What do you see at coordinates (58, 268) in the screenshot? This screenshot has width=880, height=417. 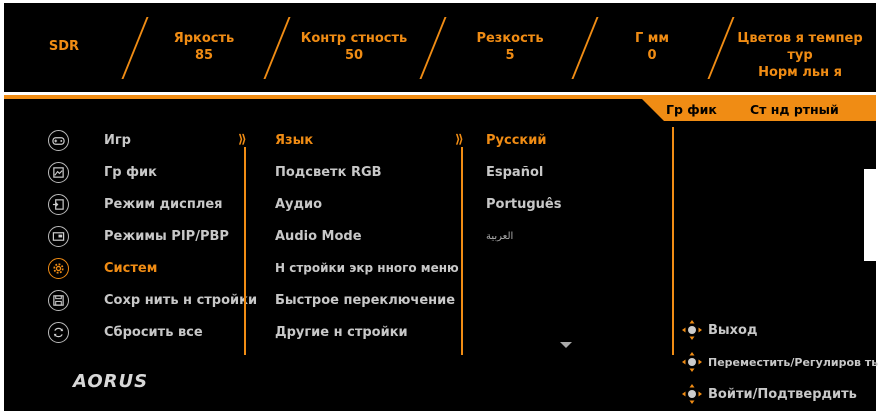 I see `gear-icon` at bounding box center [58, 268].